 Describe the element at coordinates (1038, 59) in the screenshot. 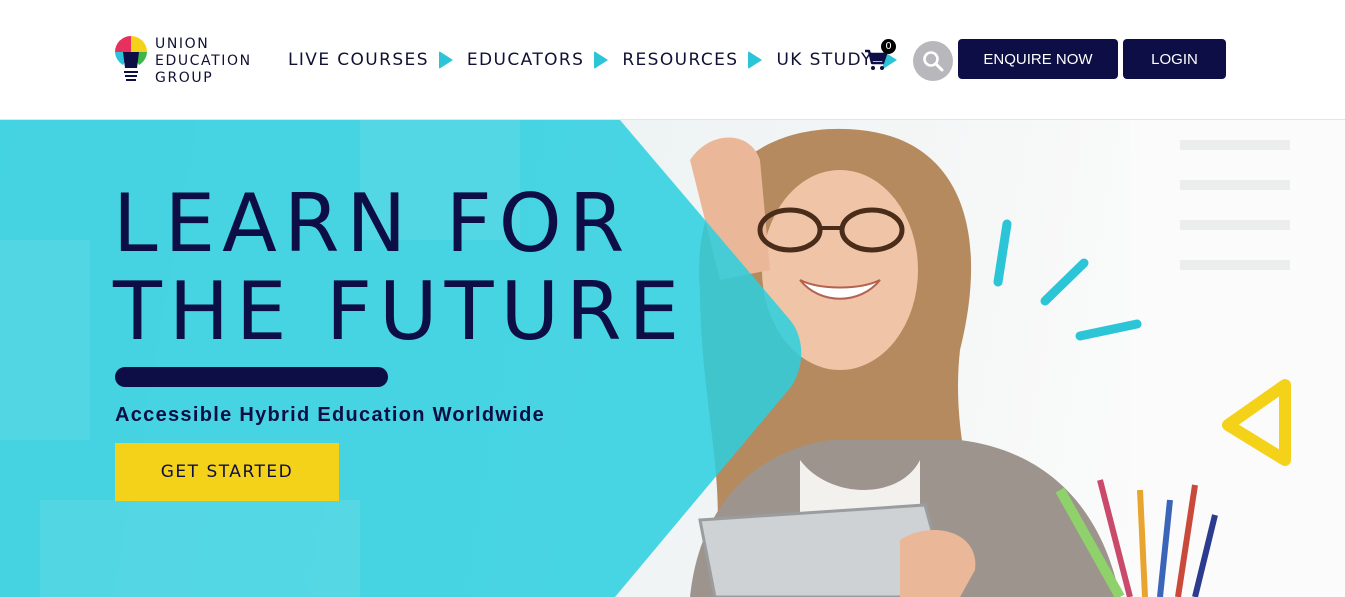

I see `enquire-now-button: ENQUIRE NOW` at that location.